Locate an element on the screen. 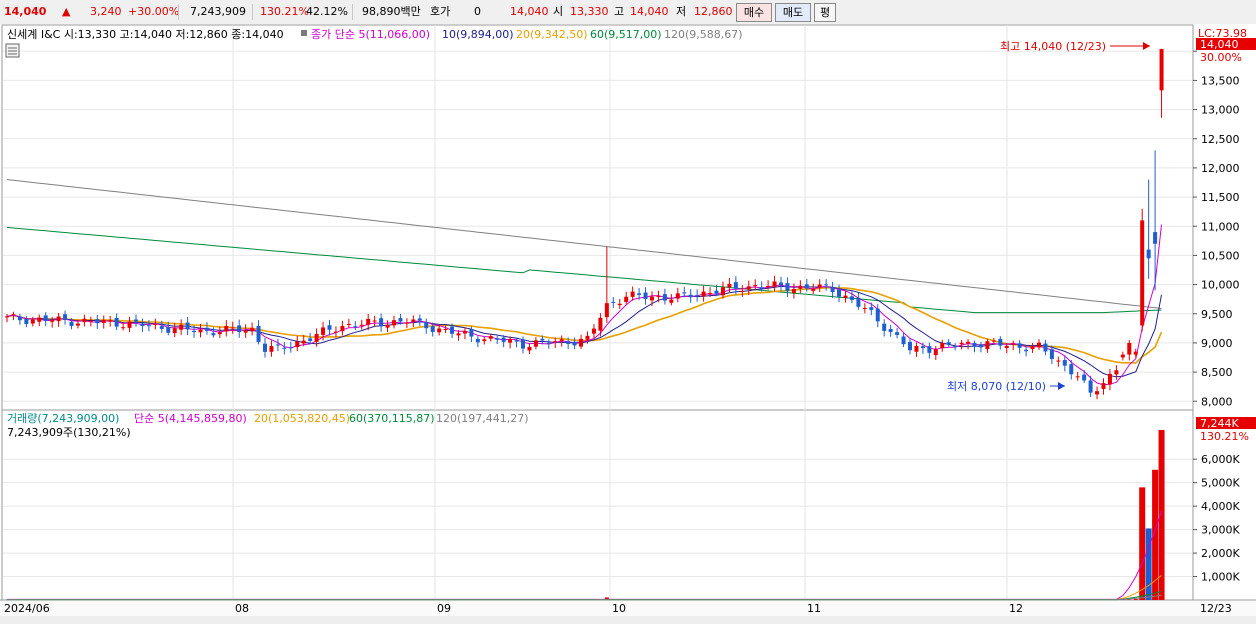 The image size is (1256, 624). ma120-legend: 120(9,588,67) is located at coordinates (703, 34).